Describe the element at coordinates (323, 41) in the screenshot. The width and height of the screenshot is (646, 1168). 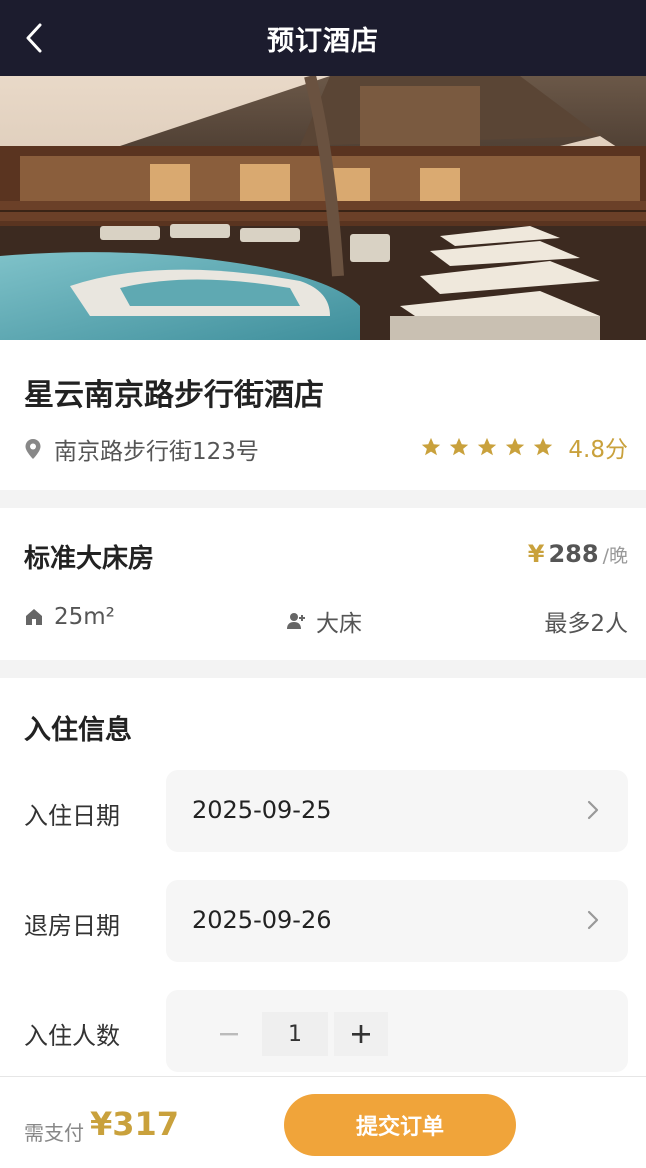
I see `page-title: 预订酒店` at that location.